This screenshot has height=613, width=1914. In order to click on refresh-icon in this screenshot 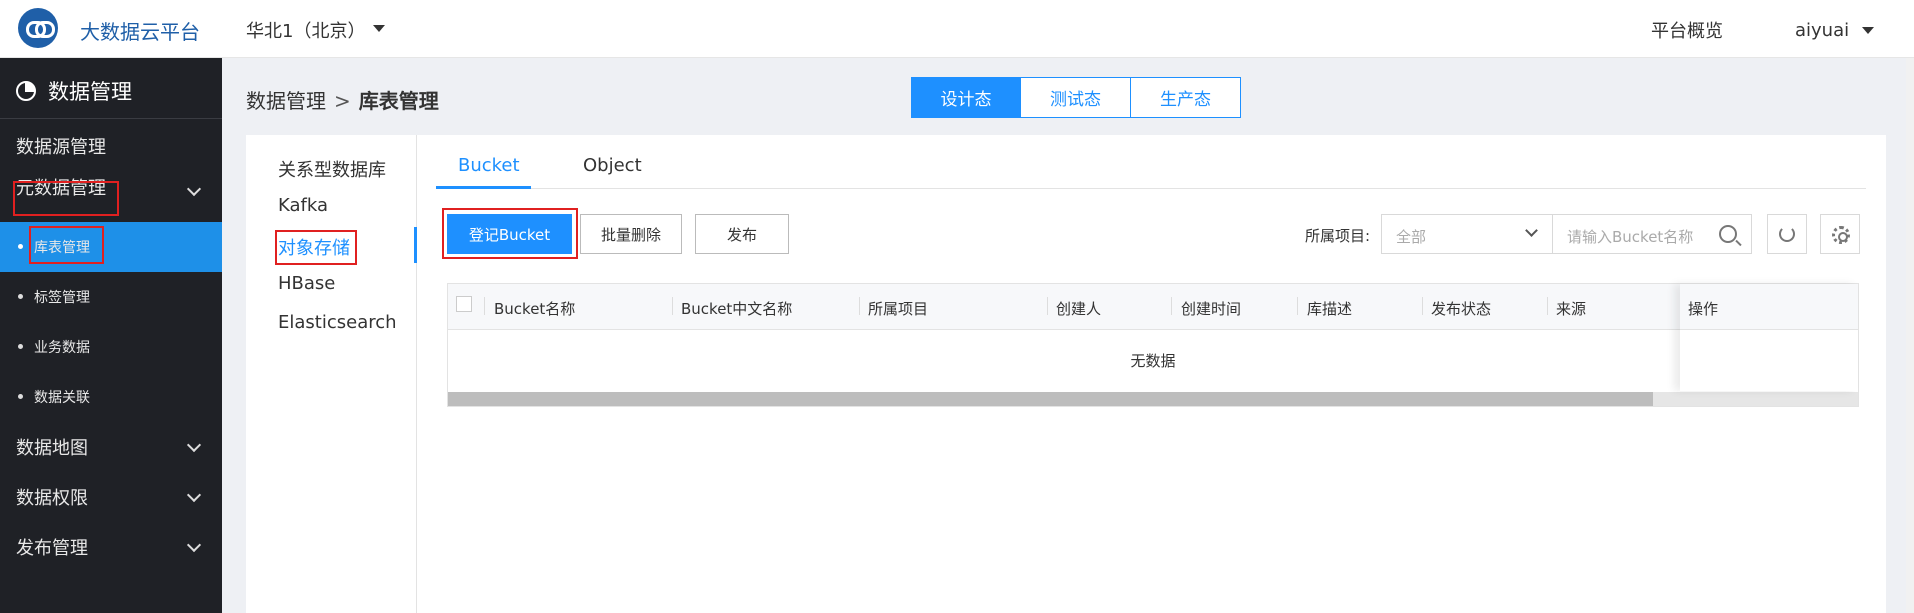, I will do `click(1787, 234)`.